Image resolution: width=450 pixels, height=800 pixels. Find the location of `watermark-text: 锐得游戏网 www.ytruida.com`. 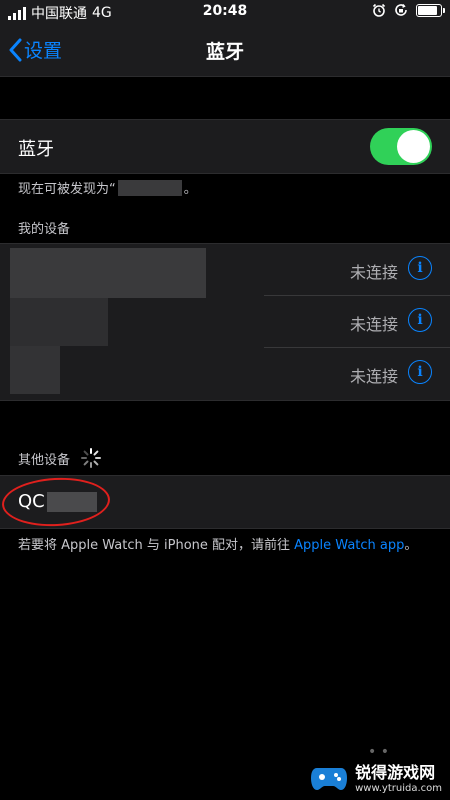

watermark-text: 锐得游戏网 www.ytruida.com is located at coordinates (398, 776).